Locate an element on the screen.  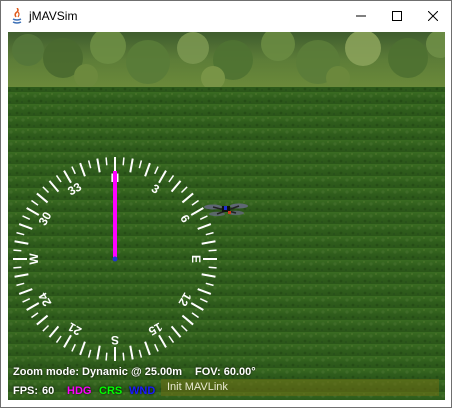
close-button is located at coordinates (433, 16).